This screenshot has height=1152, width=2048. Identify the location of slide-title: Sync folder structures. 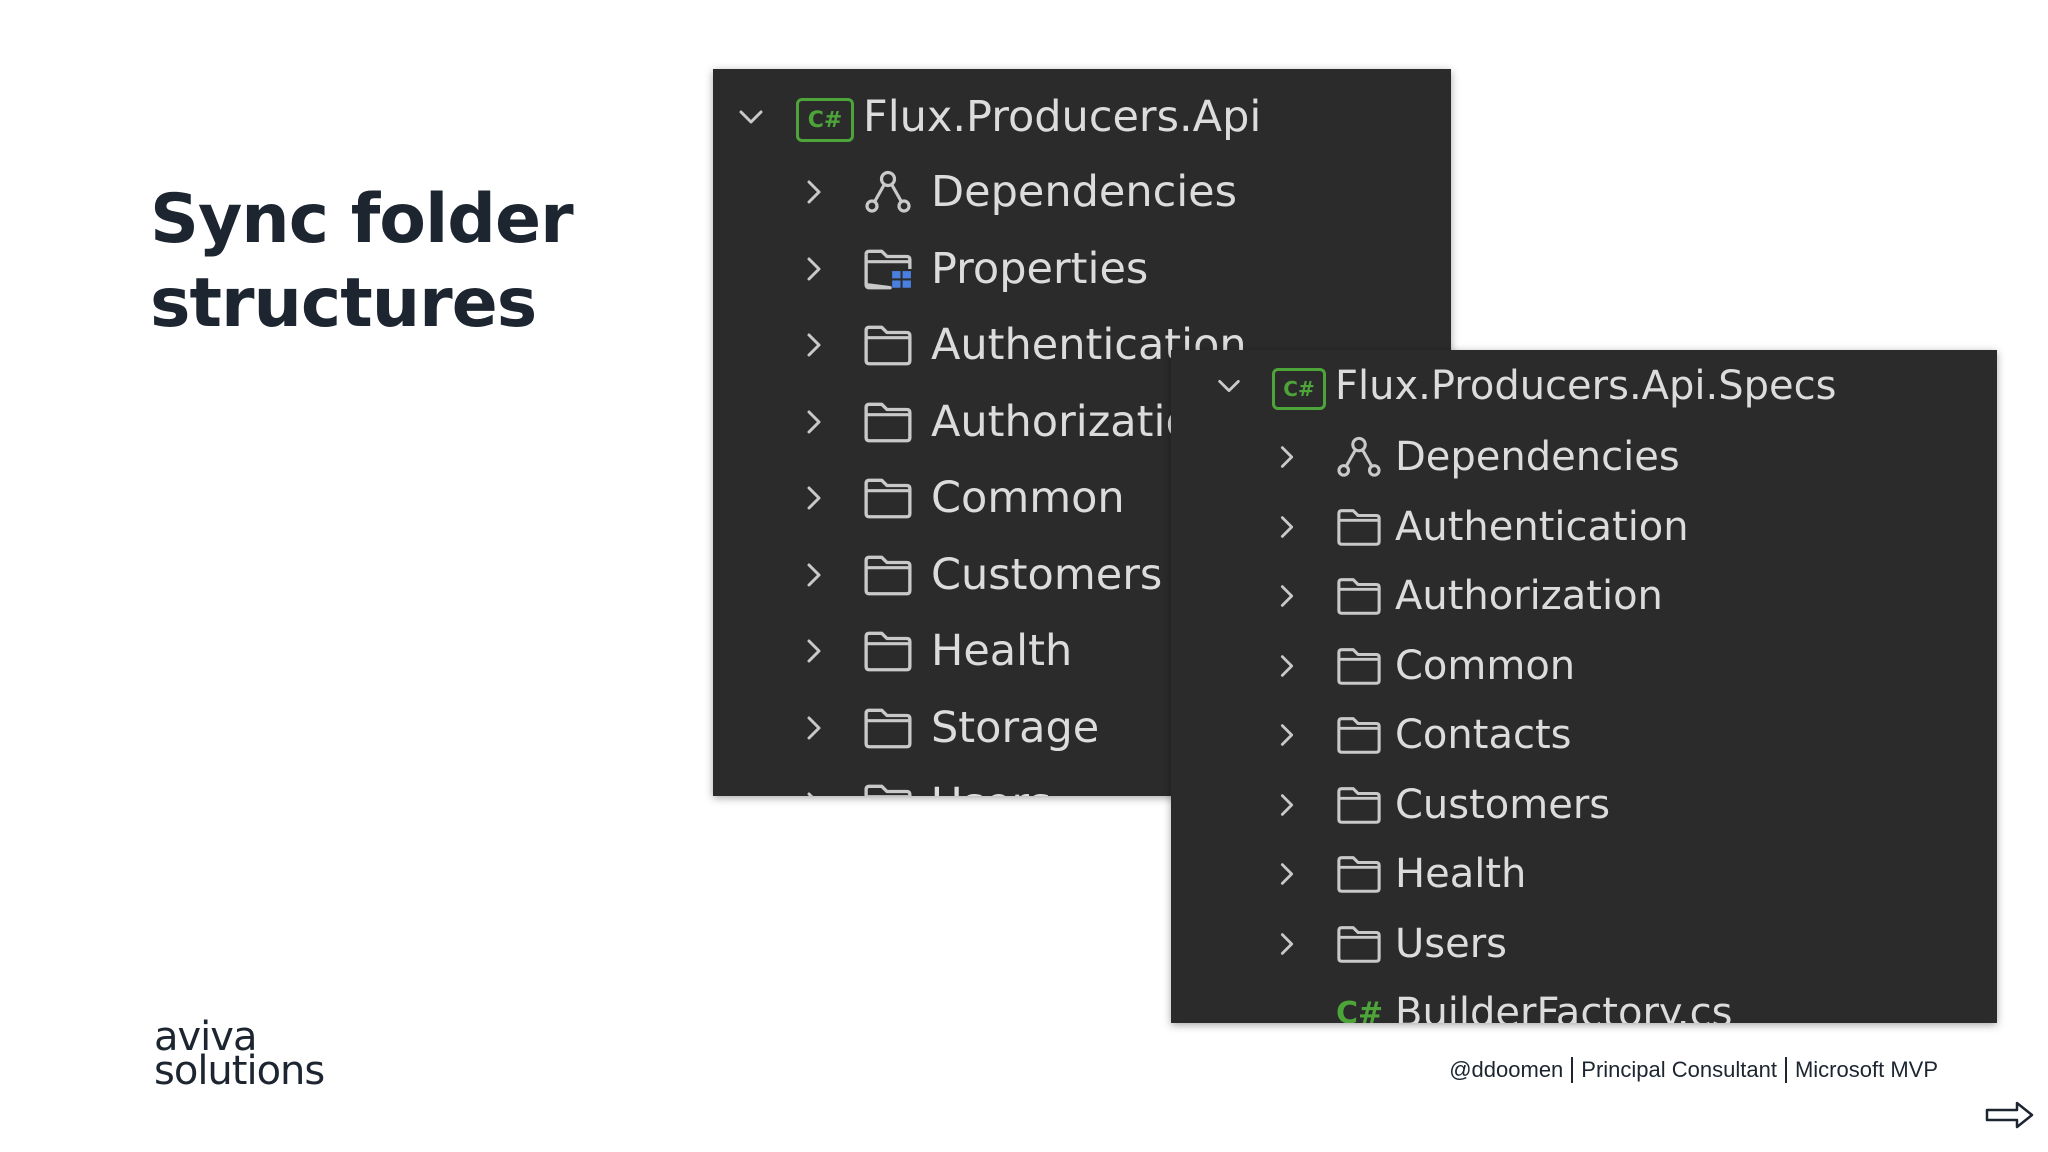
(362, 262).